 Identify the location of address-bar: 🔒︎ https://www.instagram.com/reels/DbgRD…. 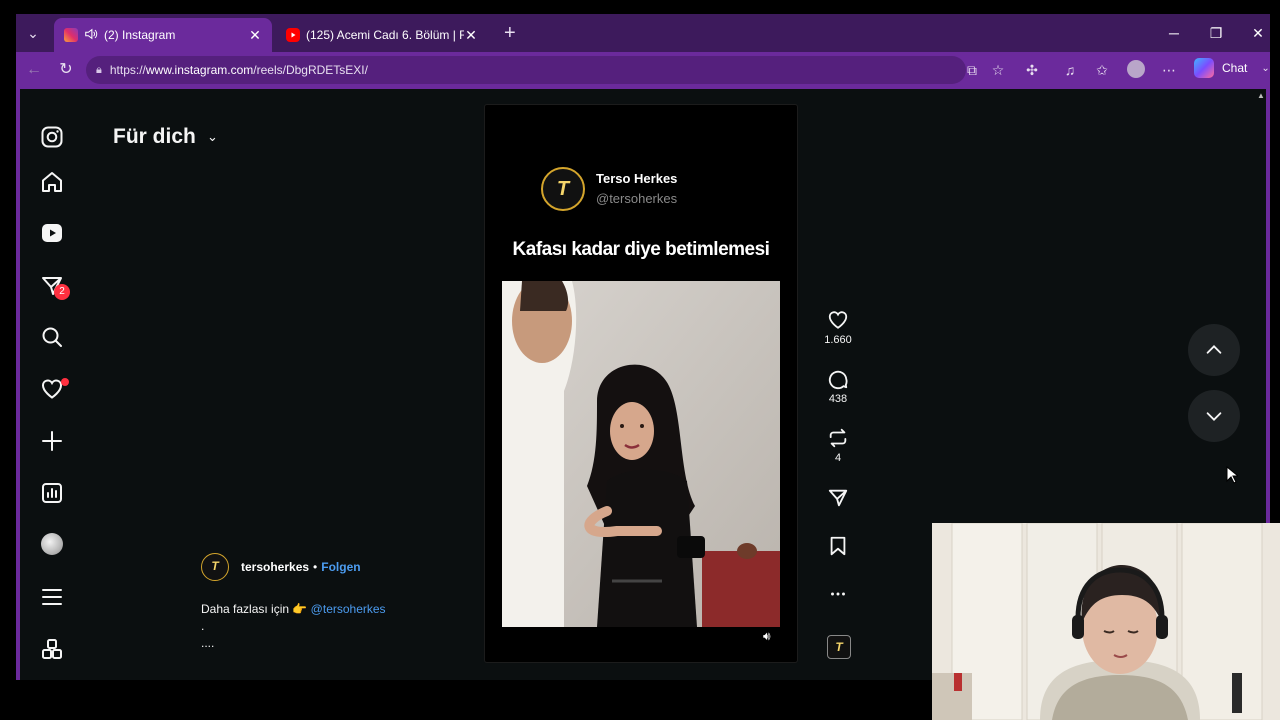
(526, 70).